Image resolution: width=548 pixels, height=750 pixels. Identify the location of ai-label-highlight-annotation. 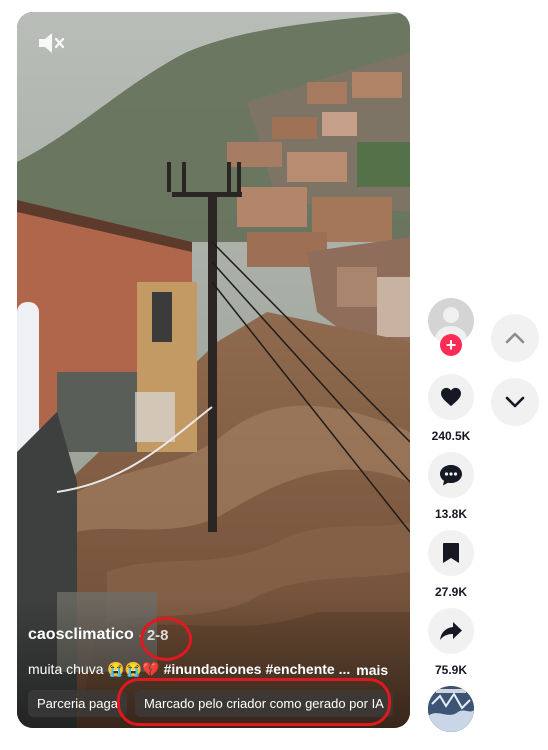
(254, 702).